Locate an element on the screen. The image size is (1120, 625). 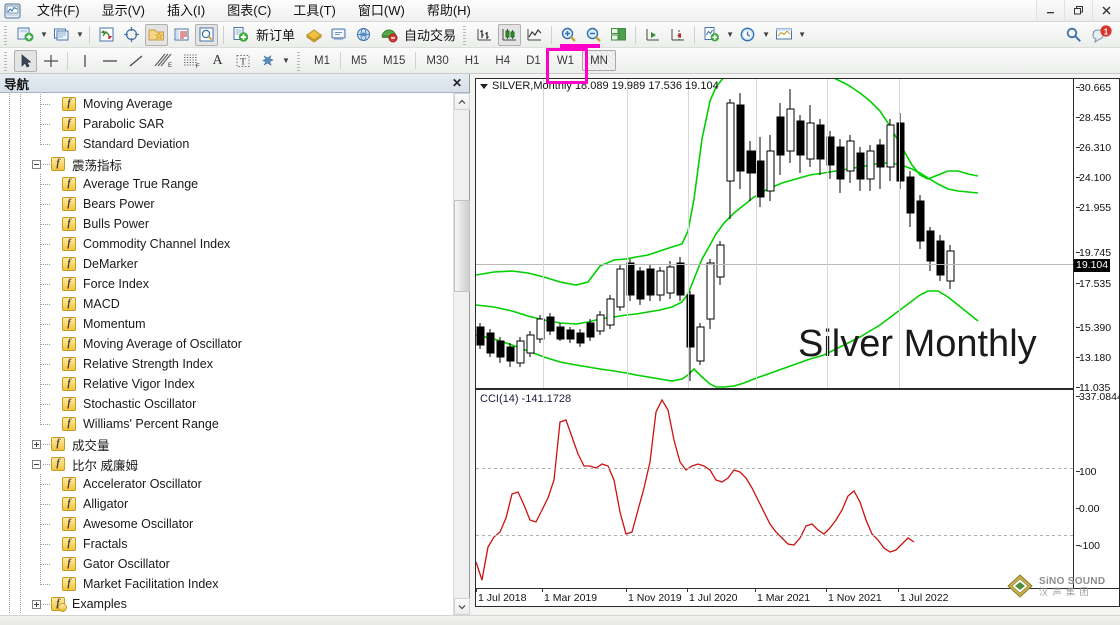
timeframe-m30: M30 is located at coordinates (437, 60).